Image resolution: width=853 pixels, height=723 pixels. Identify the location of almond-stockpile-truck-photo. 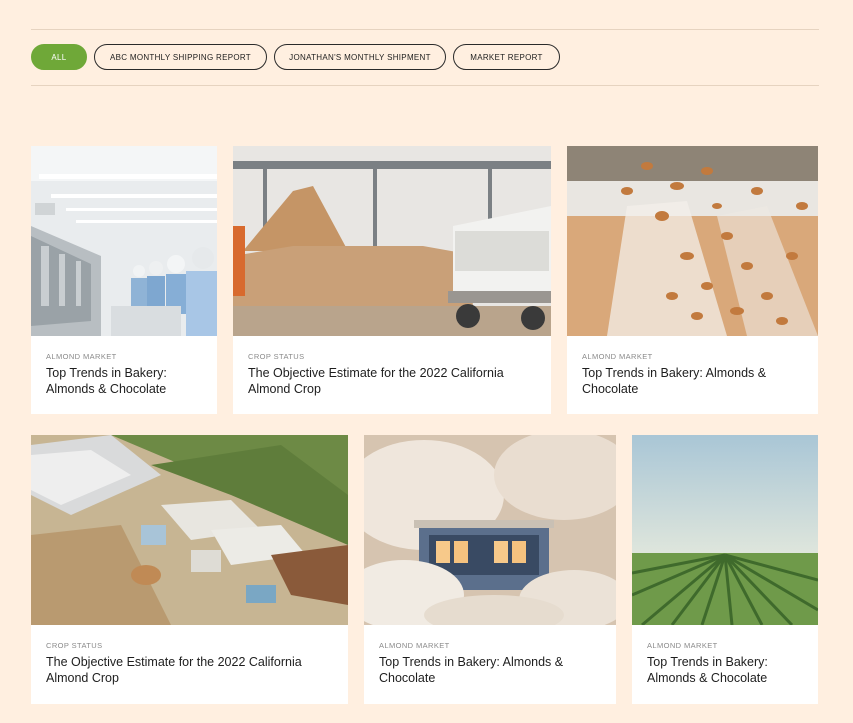
(392, 241).